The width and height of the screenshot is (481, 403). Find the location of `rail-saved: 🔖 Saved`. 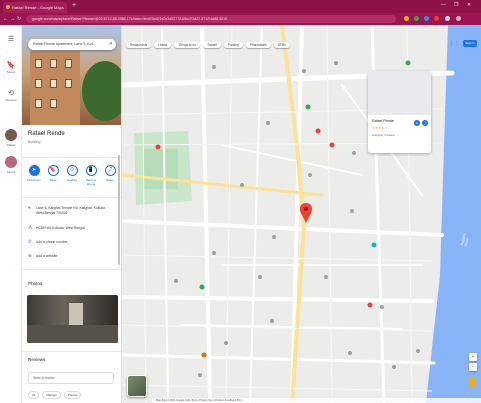

rail-saved: 🔖 Saved is located at coordinates (11, 67).